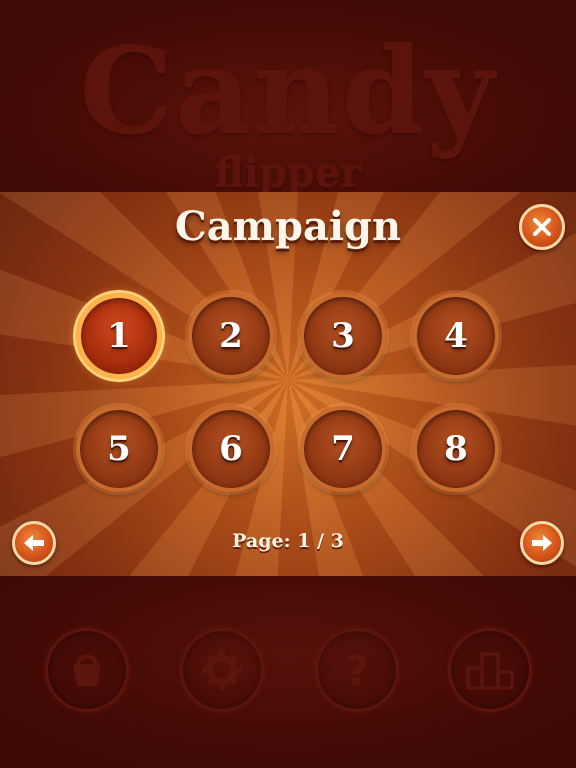 The image size is (576, 768). I want to click on level-button-1: 1, so click(119, 336).